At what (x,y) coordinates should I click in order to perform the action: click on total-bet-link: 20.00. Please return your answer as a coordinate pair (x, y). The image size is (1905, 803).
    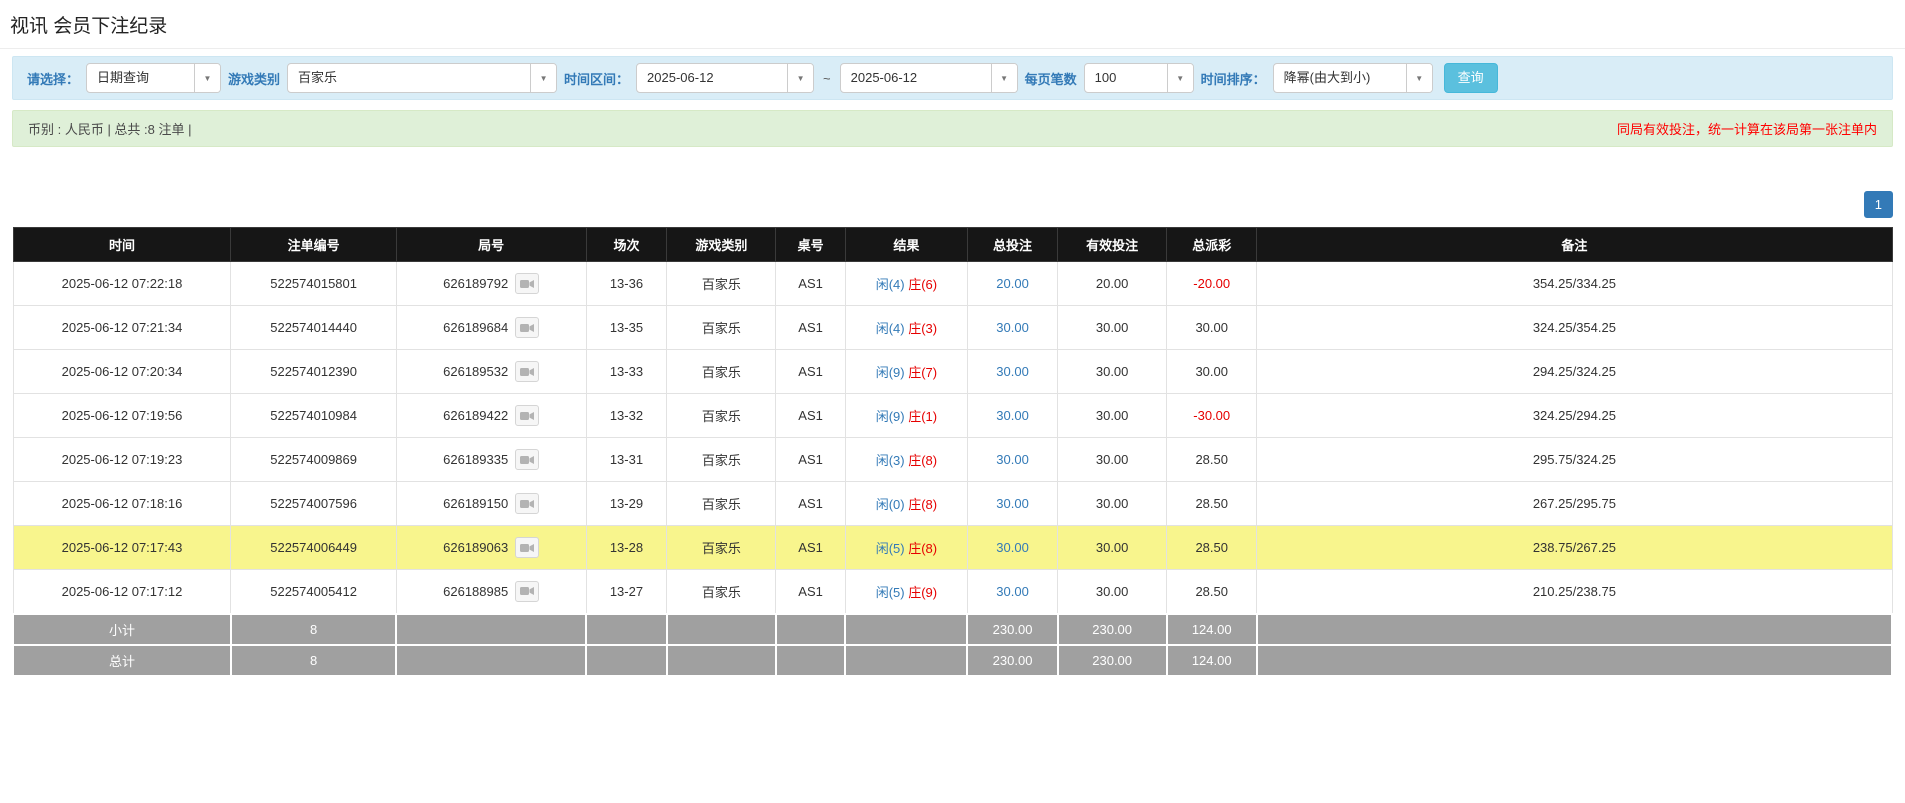
    Looking at the image, I should click on (1012, 283).